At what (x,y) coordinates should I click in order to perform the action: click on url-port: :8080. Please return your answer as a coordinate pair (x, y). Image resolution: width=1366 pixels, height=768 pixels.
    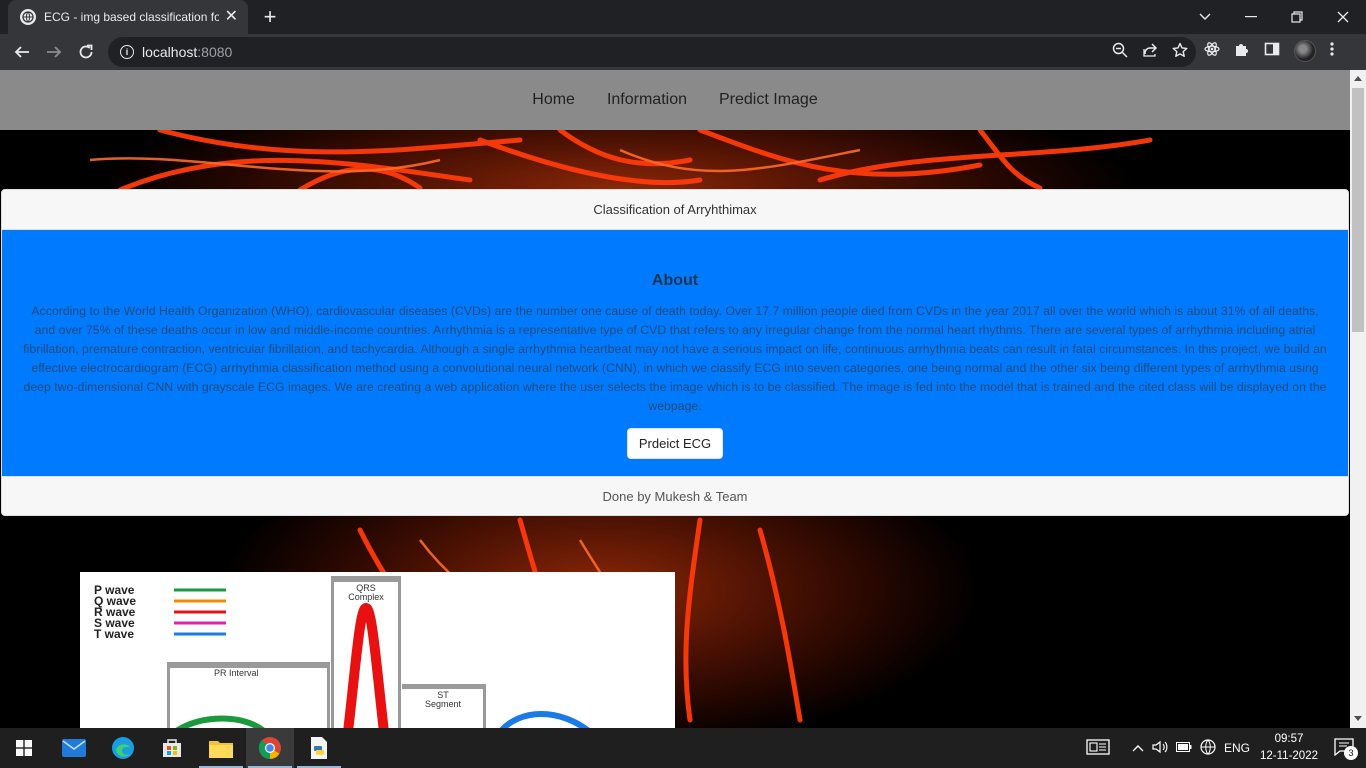
    Looking at the image, I should click on (215, 52).